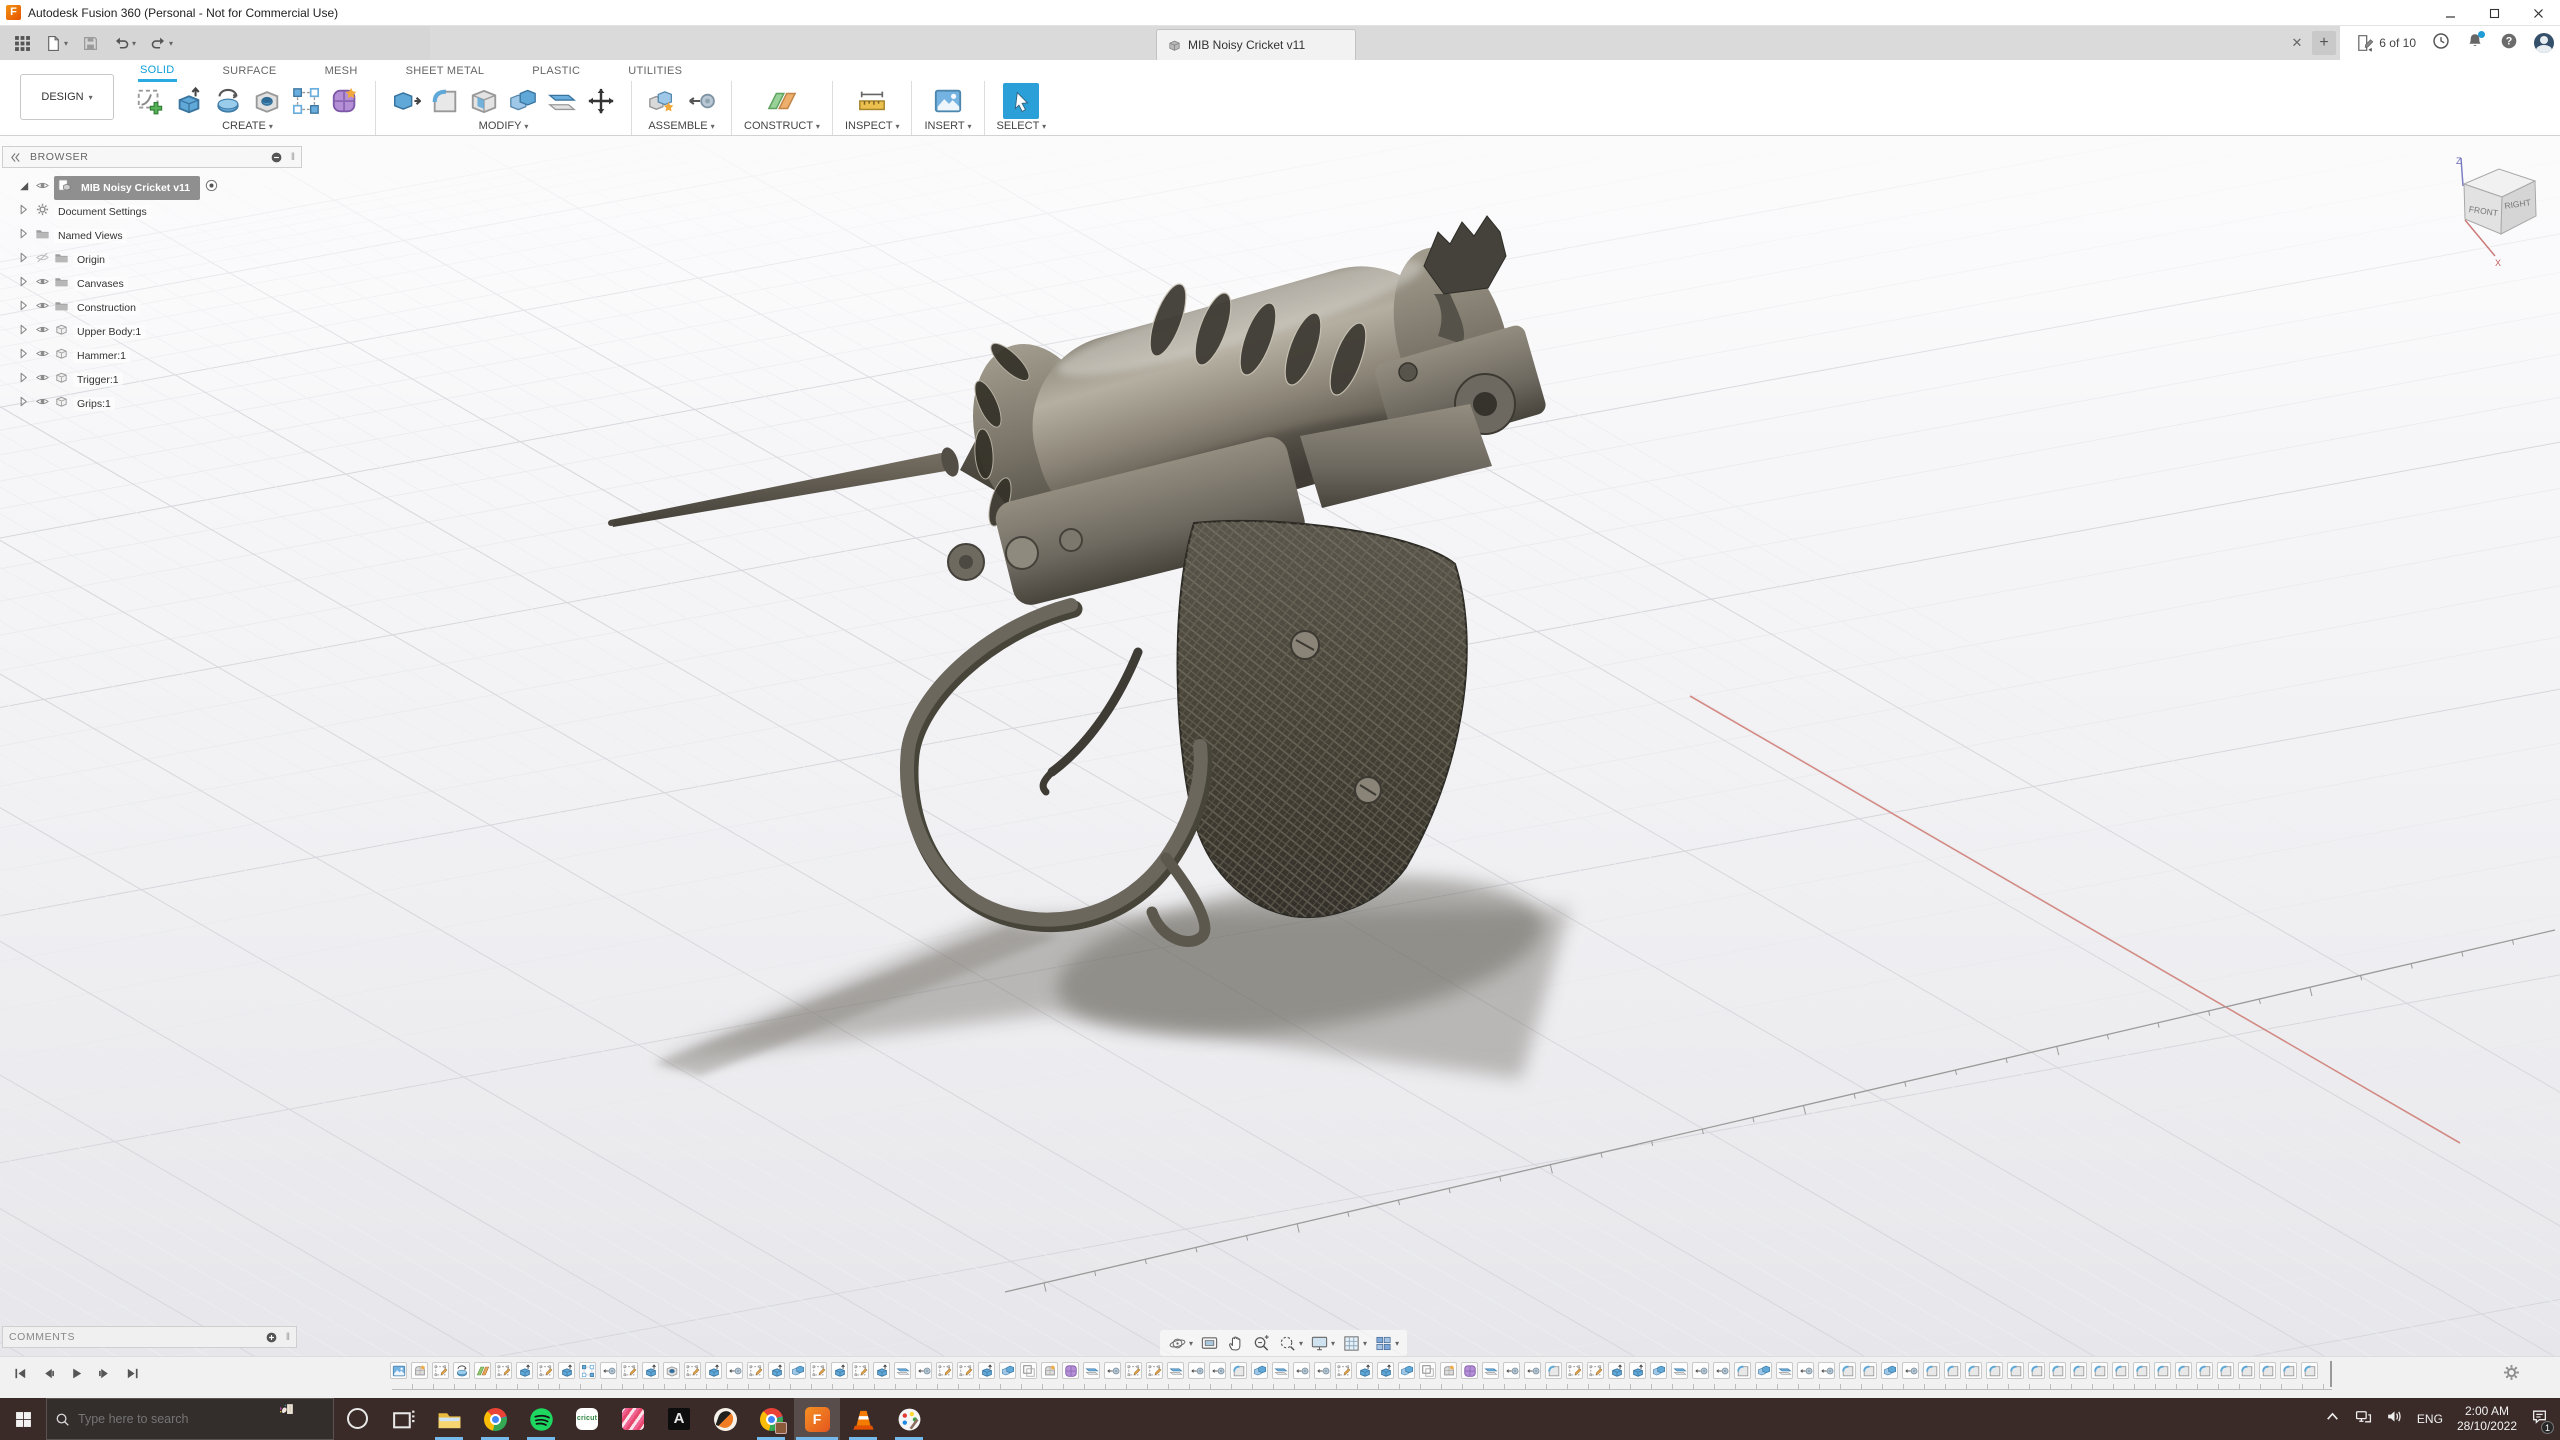  Describe the element at coordinates (1180, 1343) in the screenshot. I see `orbit-nav-icon: ▾` at that location.